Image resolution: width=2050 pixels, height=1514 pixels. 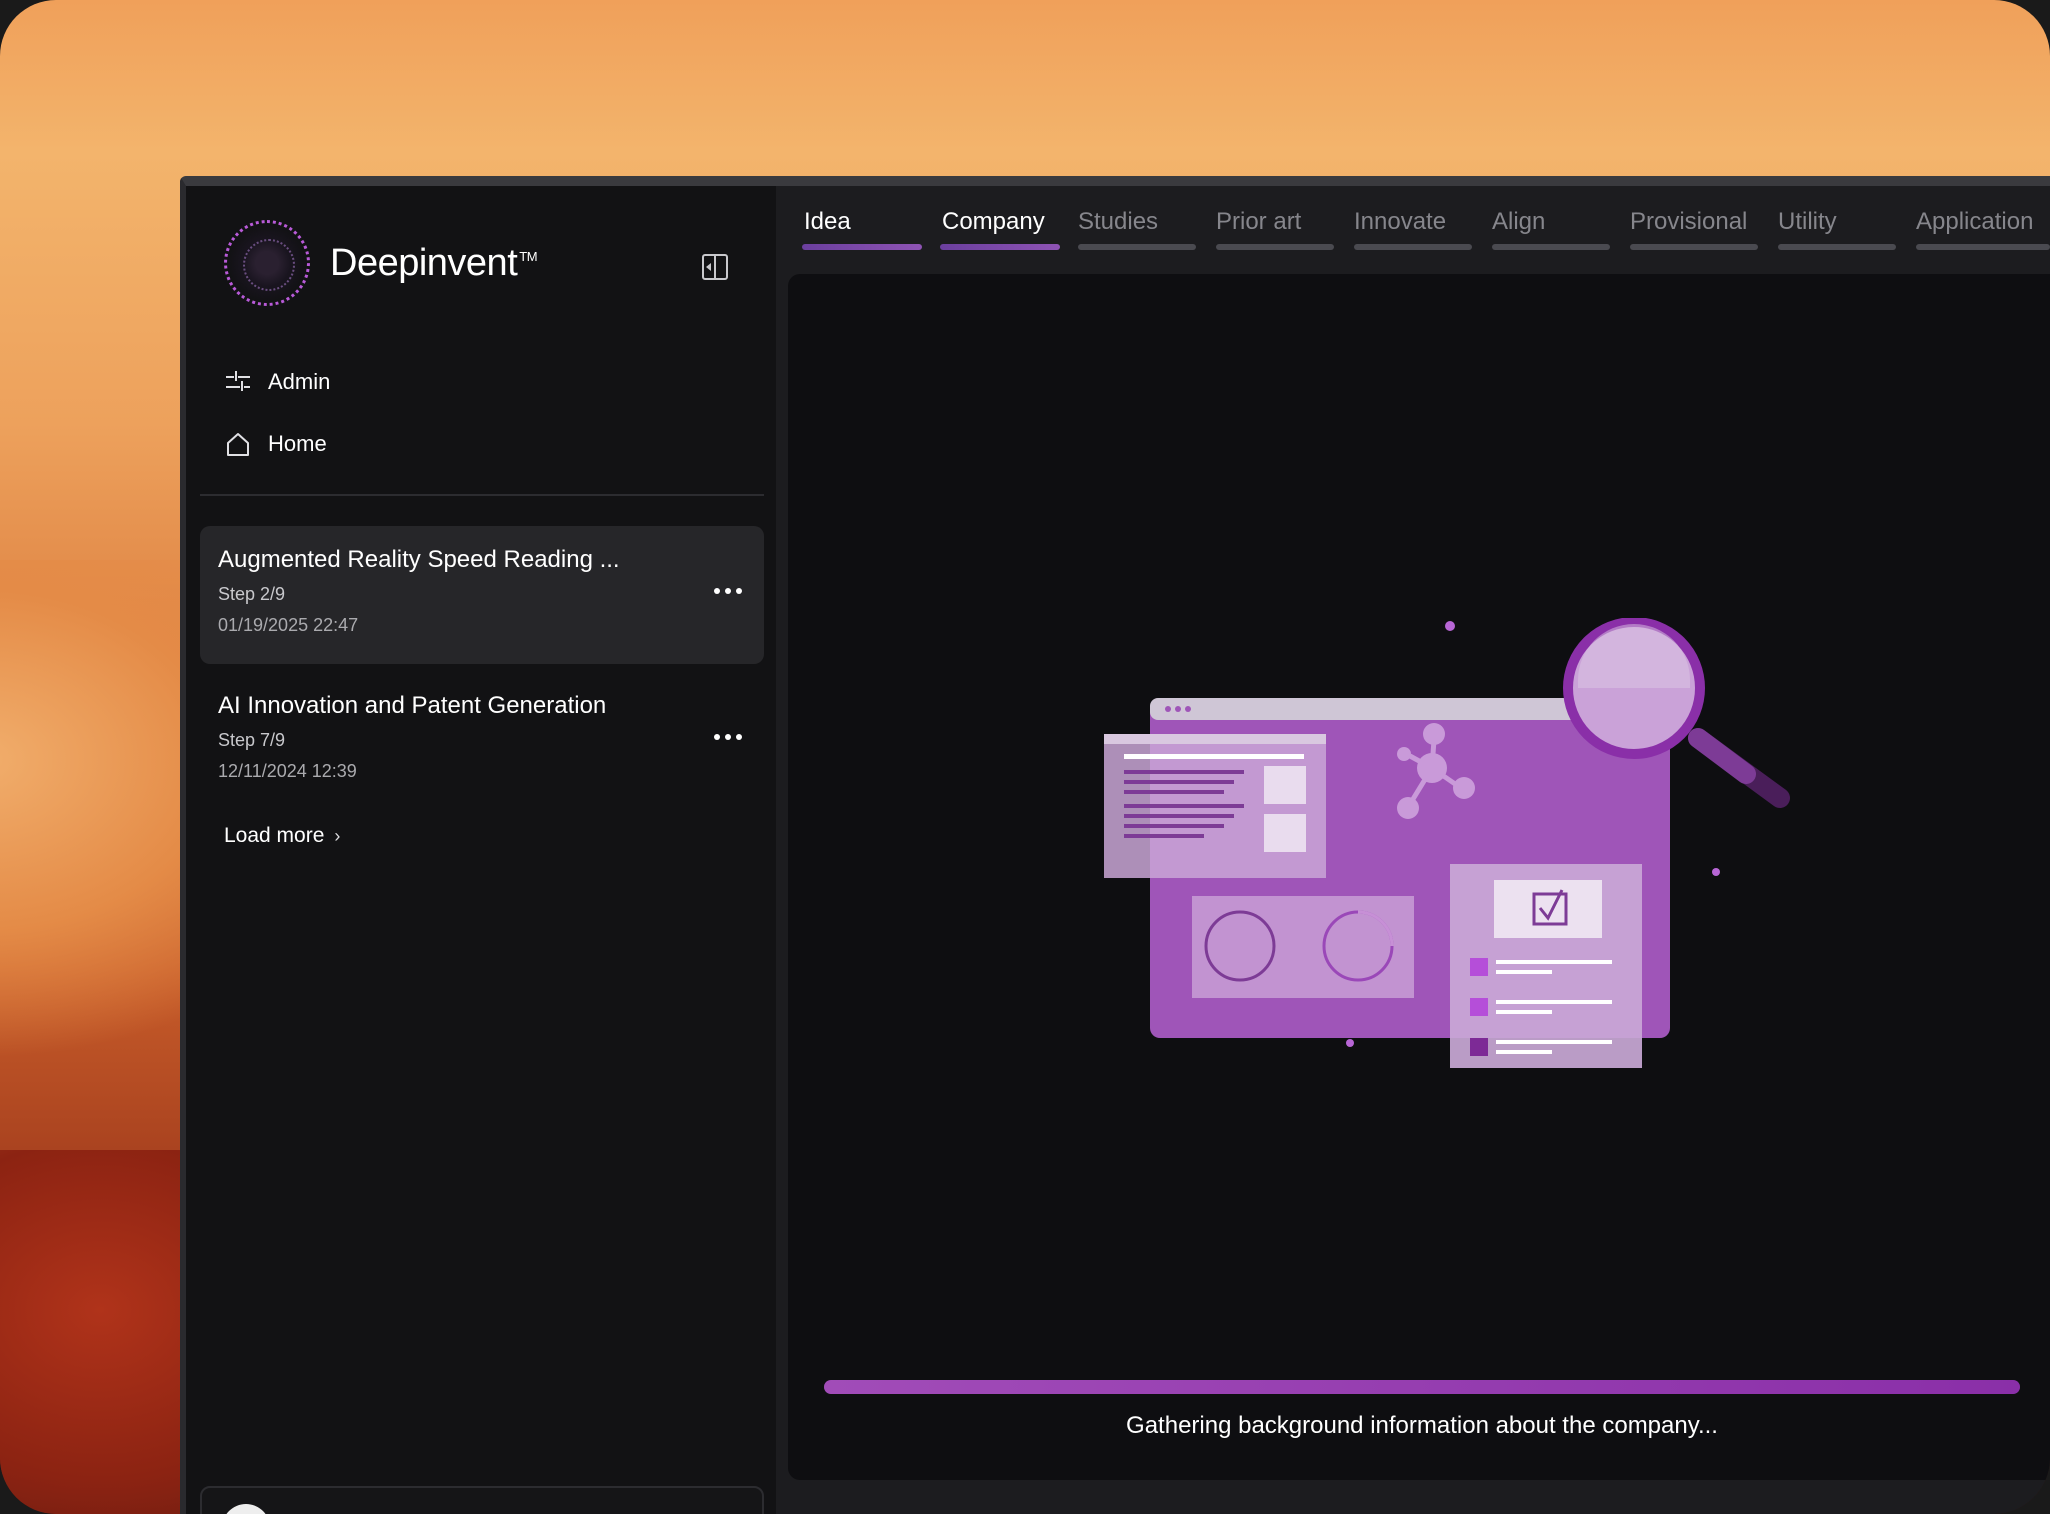 I want to click on nav-home-label: Home, so click(x=297, y=443).